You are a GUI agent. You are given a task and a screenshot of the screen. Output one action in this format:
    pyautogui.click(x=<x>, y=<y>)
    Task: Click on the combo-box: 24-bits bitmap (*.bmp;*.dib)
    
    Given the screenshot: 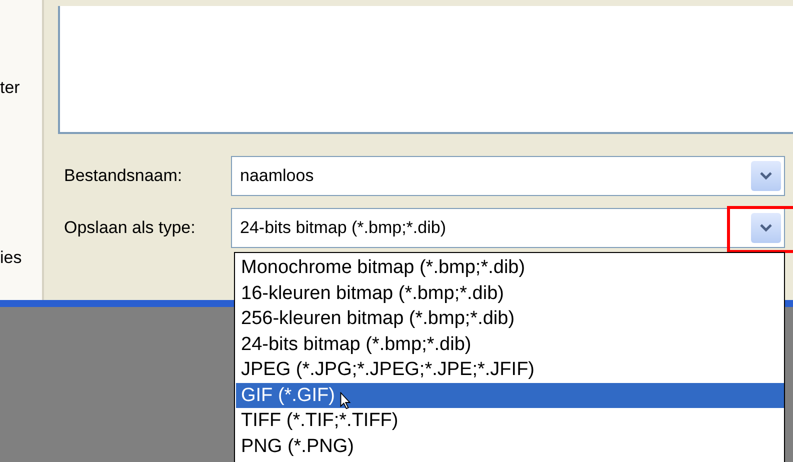 What is the action you would take?
    pyautogui.click(x=508, y=228)
    